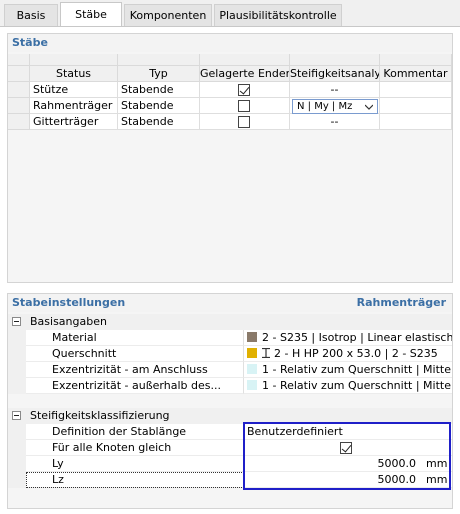  Describe the element at coordinates (325, 106) in the screenshot. I see `steifigkeit-dropdown-value: N | My | Mz` at that location.